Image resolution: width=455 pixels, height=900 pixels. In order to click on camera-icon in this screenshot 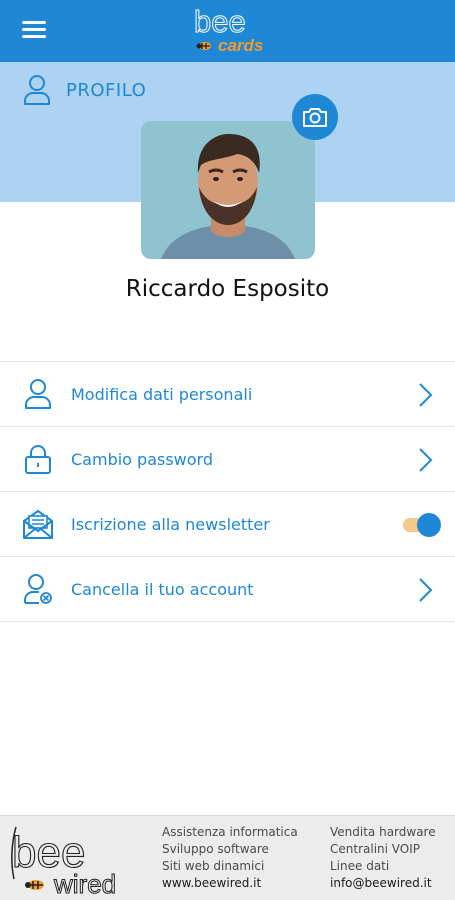, I will do `click(315, 117)`.